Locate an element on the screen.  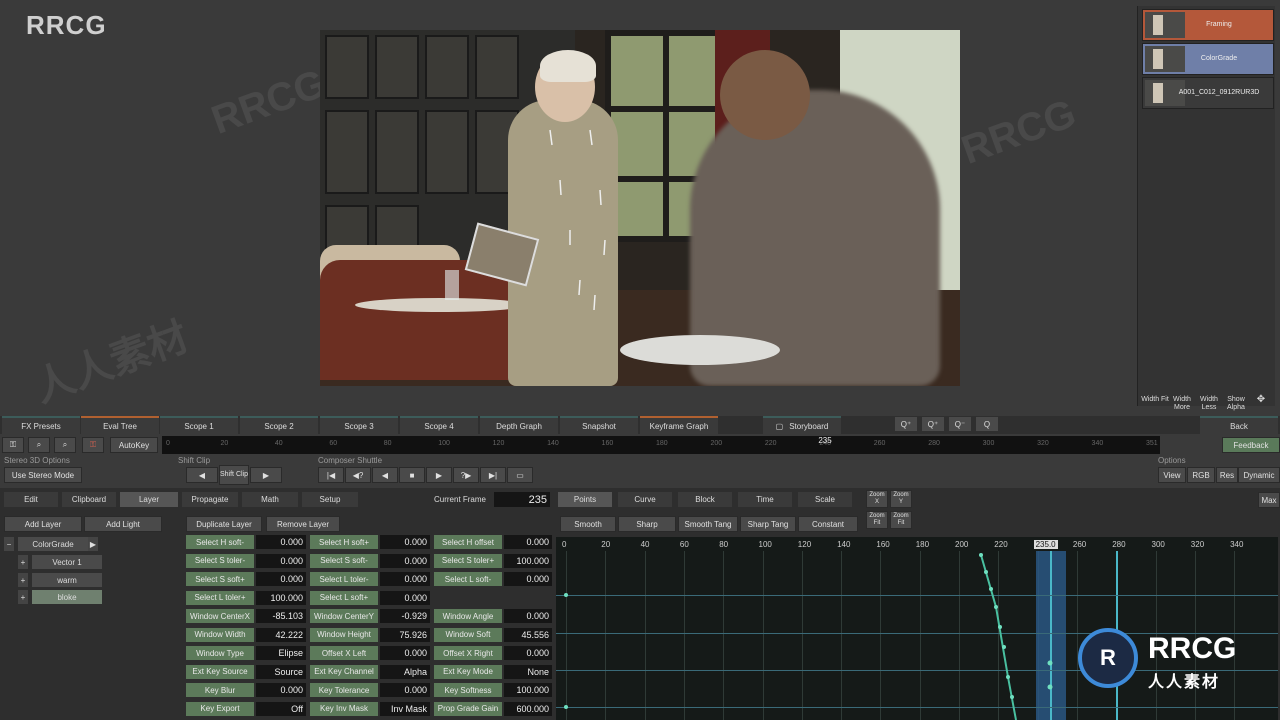
tab-scope-1: Scope 1 is located at coordinates (199, 425).